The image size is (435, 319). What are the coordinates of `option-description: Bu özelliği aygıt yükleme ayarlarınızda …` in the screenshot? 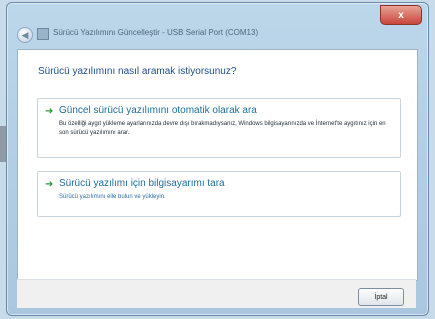 It's located at (222, 128).